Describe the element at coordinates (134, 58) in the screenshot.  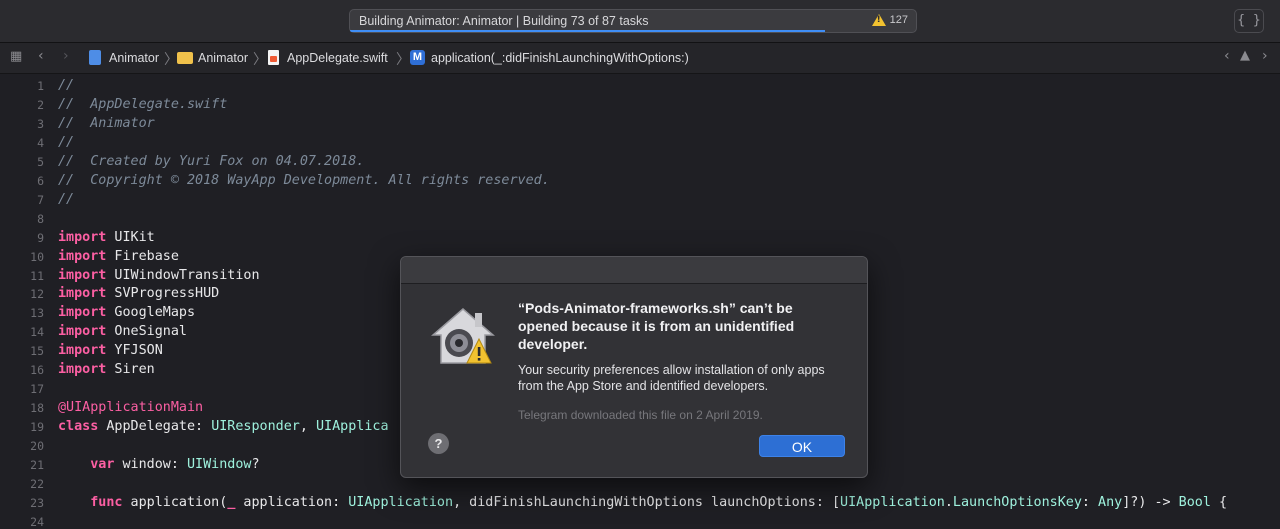
I see `breadcrumb-project: Animator` at that location.